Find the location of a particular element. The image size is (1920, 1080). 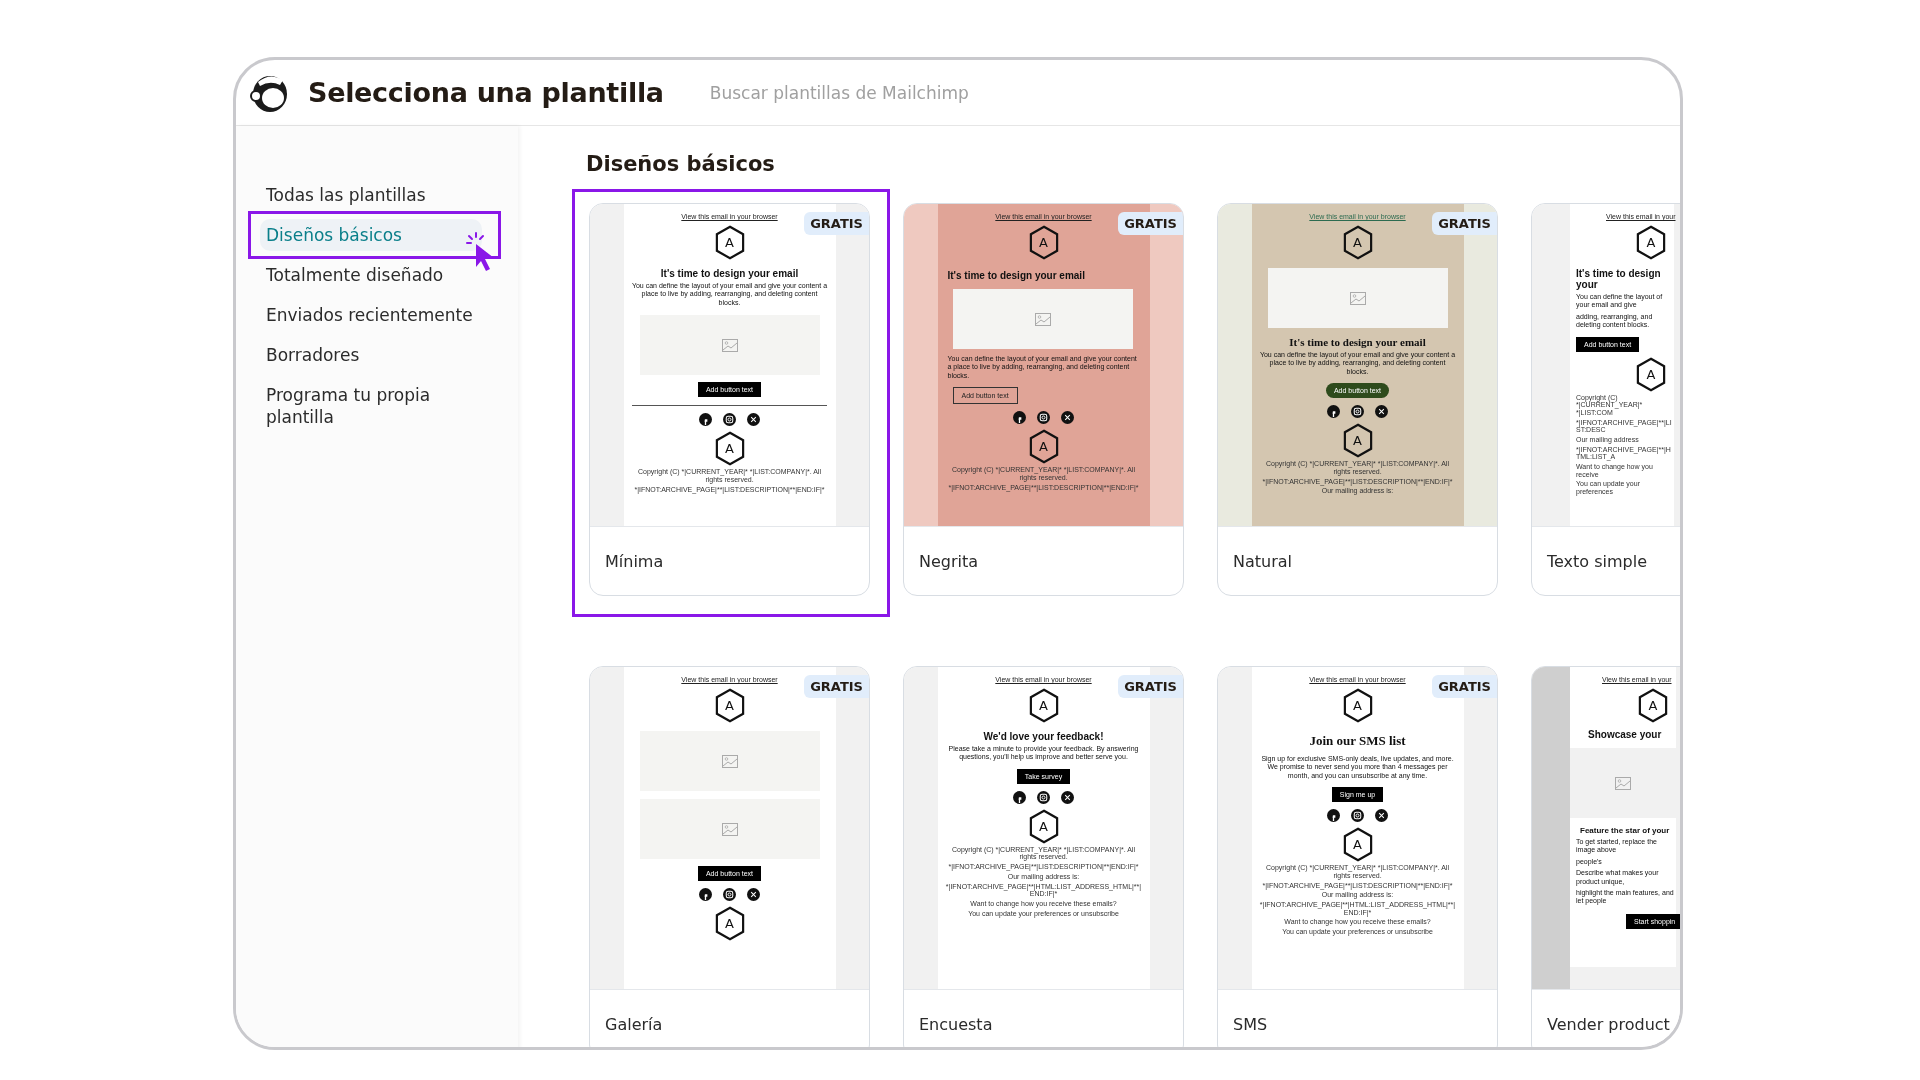

template-name: Mínima is located at coordinates (729, 560).